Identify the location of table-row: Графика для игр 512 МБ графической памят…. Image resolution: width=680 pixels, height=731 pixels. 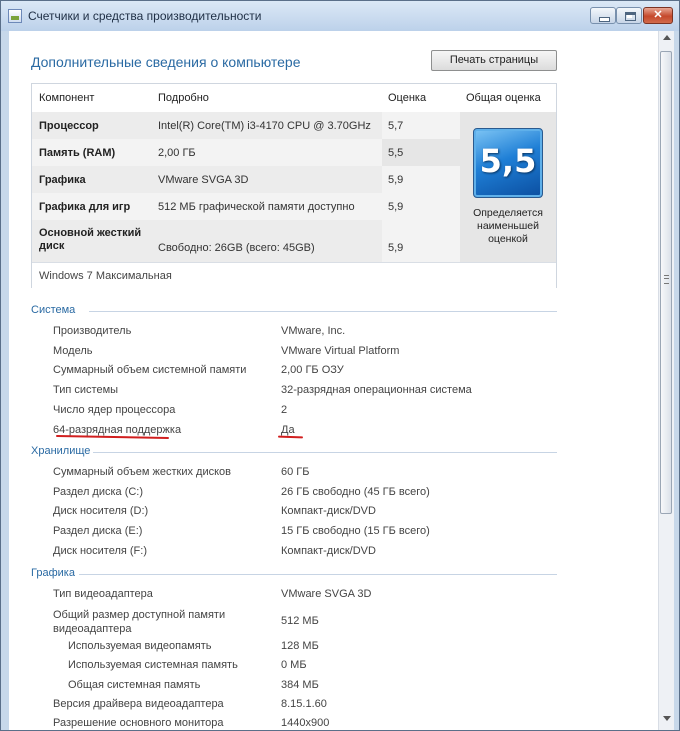
(246, 206).